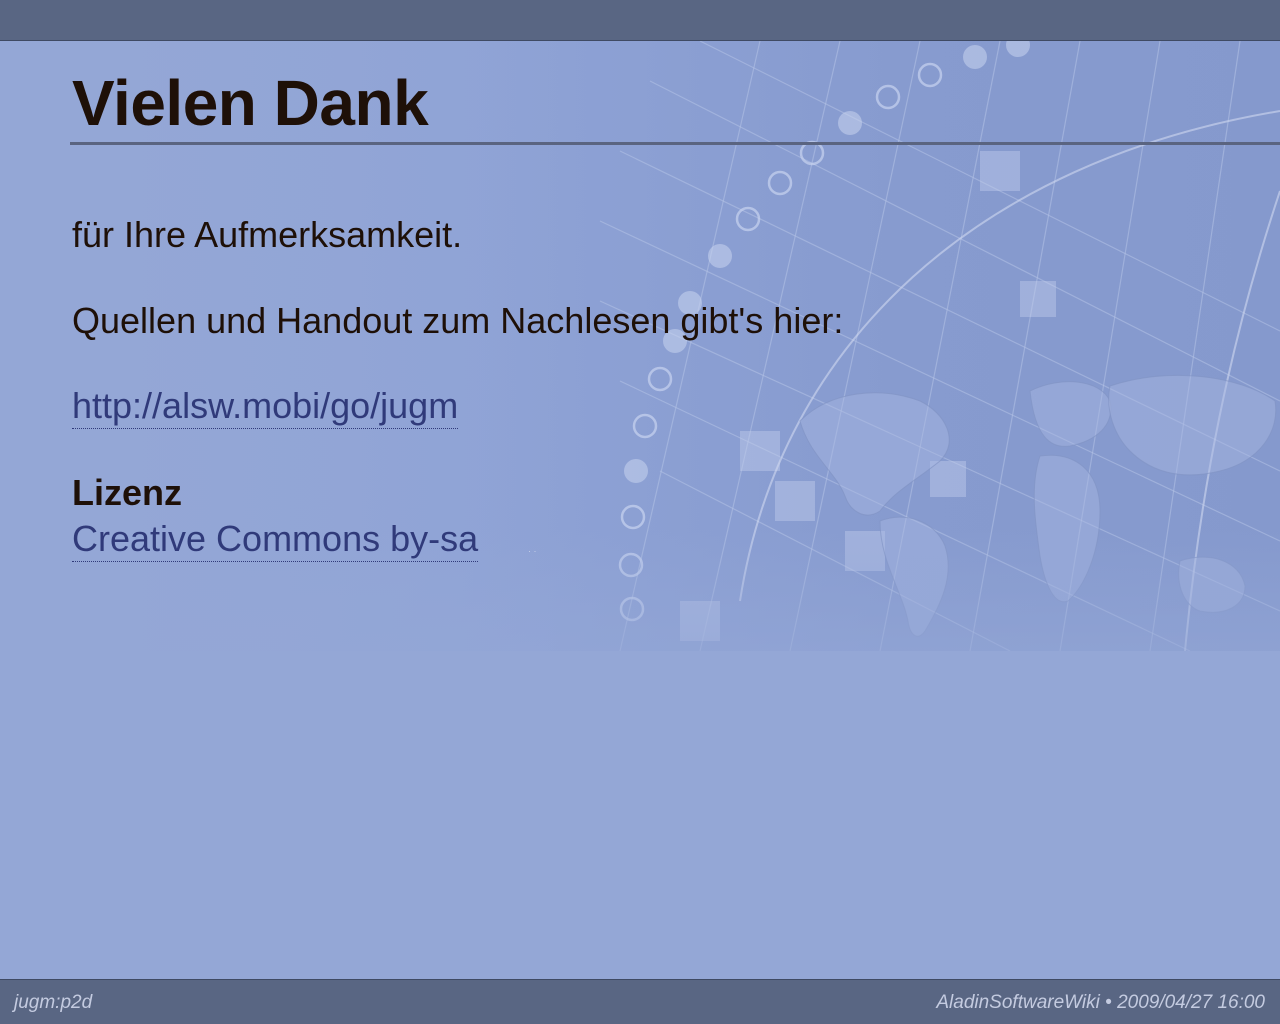 The width and height of the screenshot is (1280, 1024). I want to click on slide-title: Vielen Dank, so click(250, 103).